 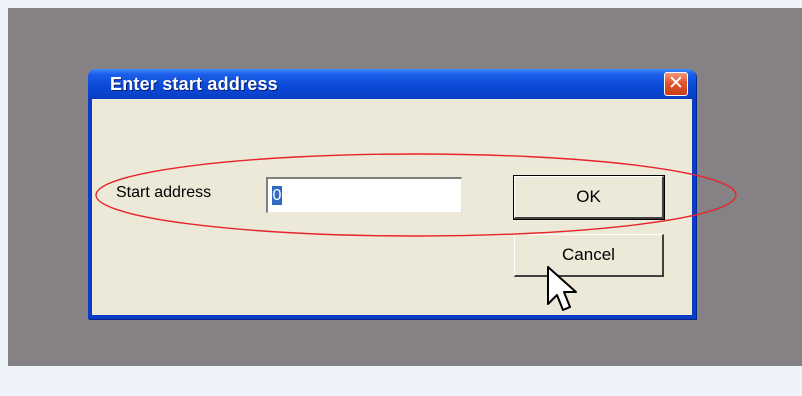 What do you see at coordinates (589, 255) in the screenshot?
I see `cancel-button: Cancel` at bounding box center [589, 255].